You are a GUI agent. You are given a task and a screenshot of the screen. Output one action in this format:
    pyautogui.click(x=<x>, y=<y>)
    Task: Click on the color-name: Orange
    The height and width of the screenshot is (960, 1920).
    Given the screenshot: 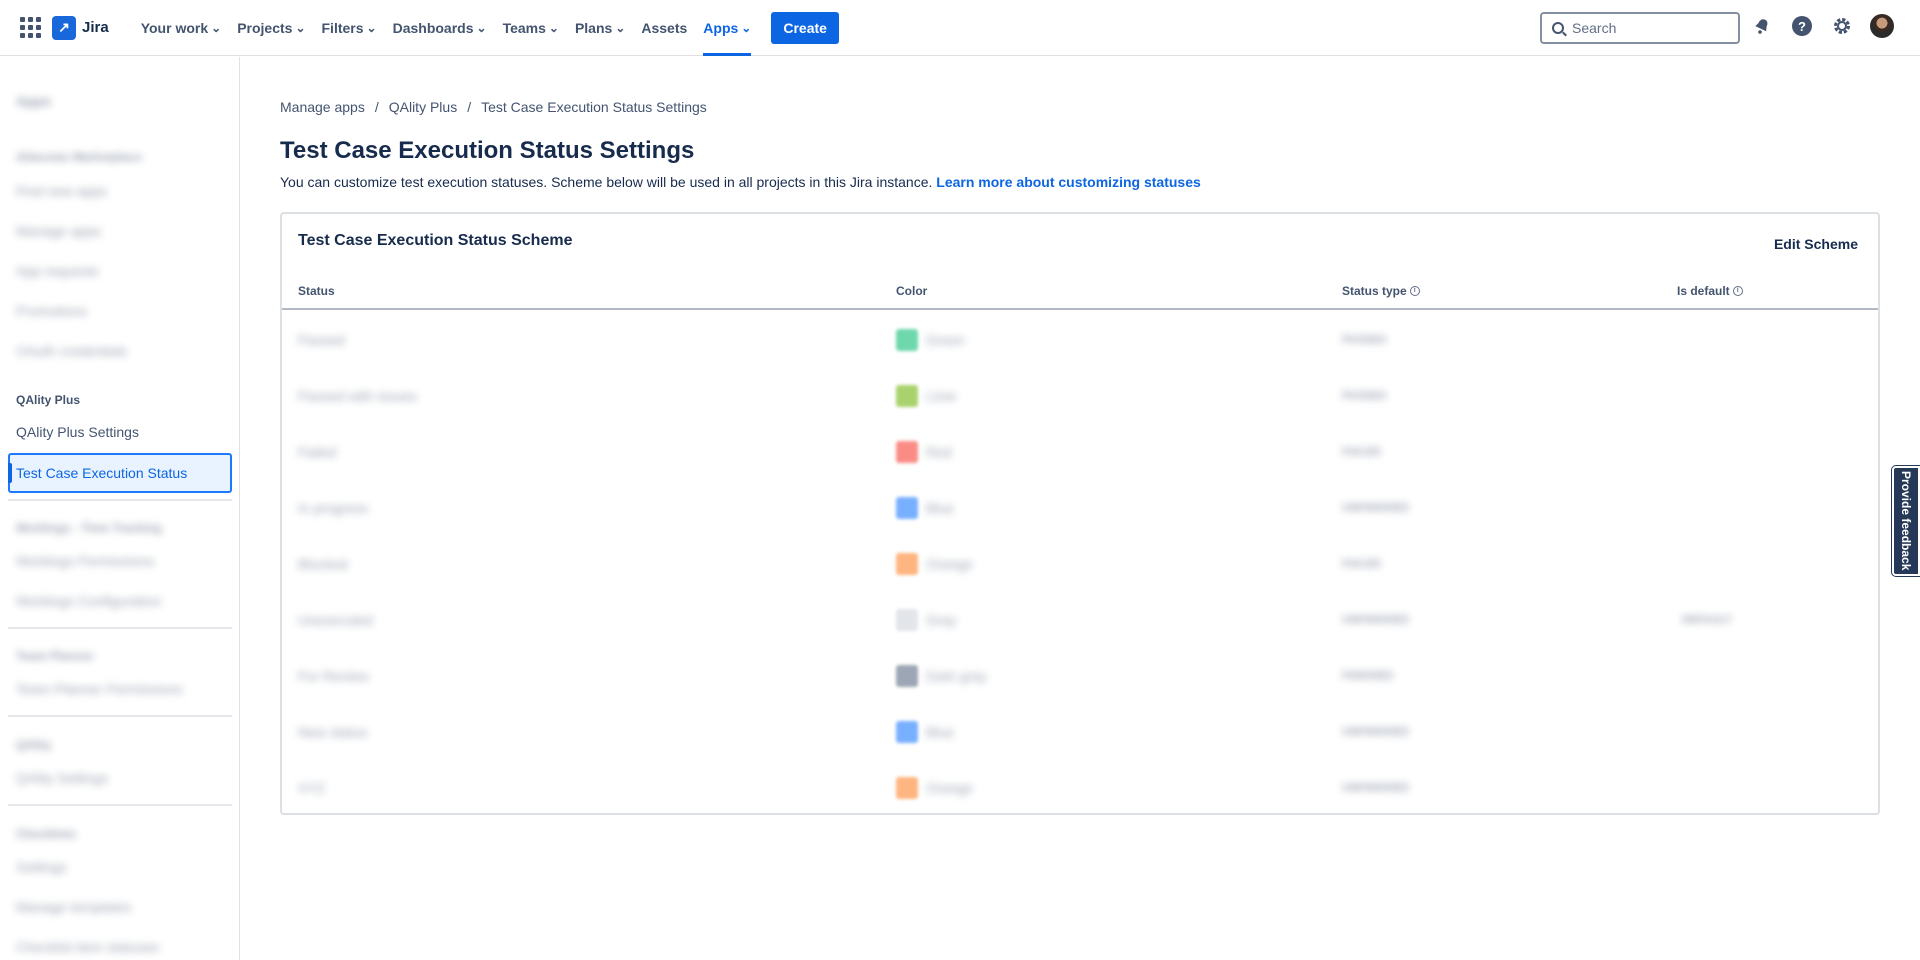 What is the action you would take?
    pyautogui.click(x=949, y=564)
    